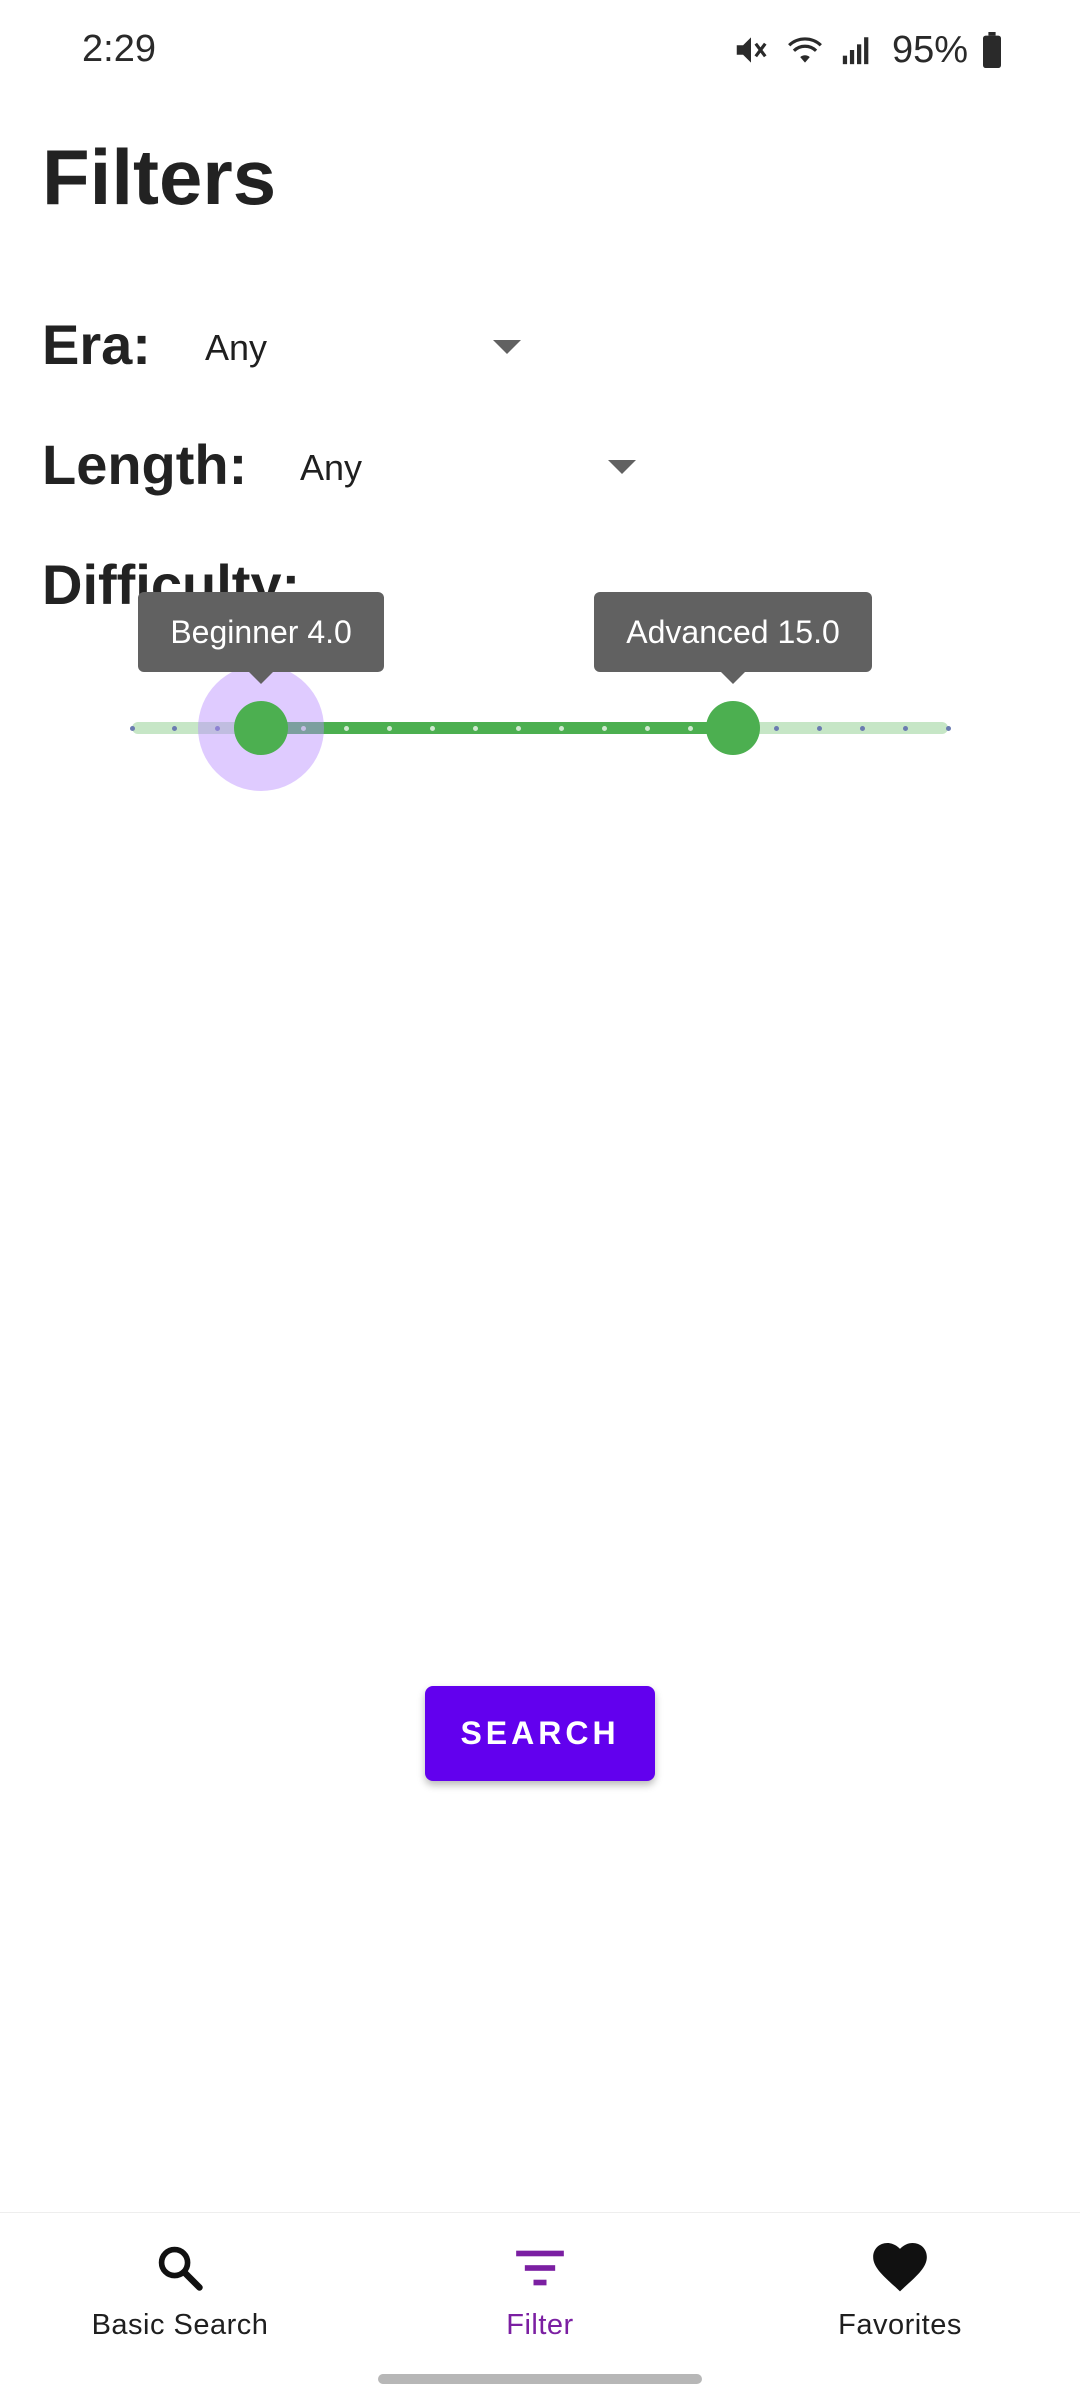 The width and height of the screenshot is (1080, 2400). I want to click on heart-icon, so click(900, 2268).